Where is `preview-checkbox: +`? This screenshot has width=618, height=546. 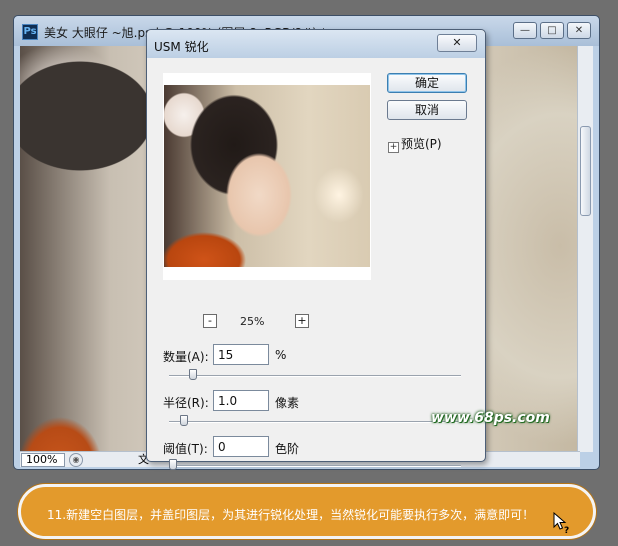
preview-checkbox: + is located at coordinates (393, 147).